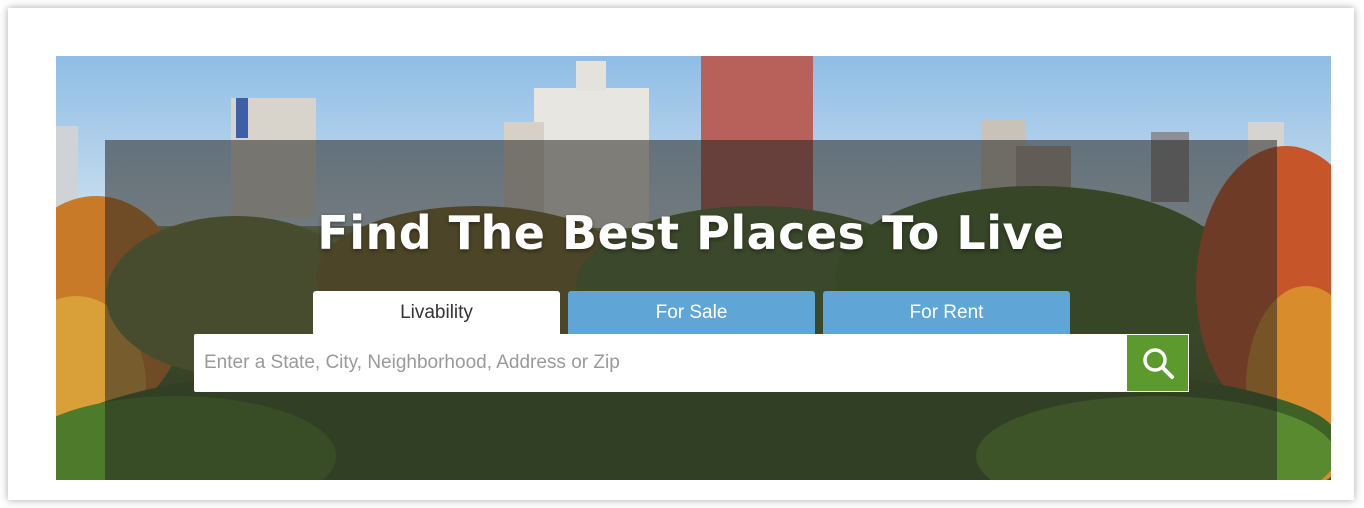  Describe the element at coordinates (436, 312) in the screenshot. I see `tab-livability: Livability` at that location.